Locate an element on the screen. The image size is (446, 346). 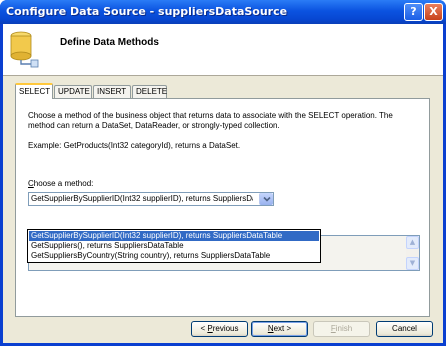
help-button: ? is located at coordinates (413, 12).